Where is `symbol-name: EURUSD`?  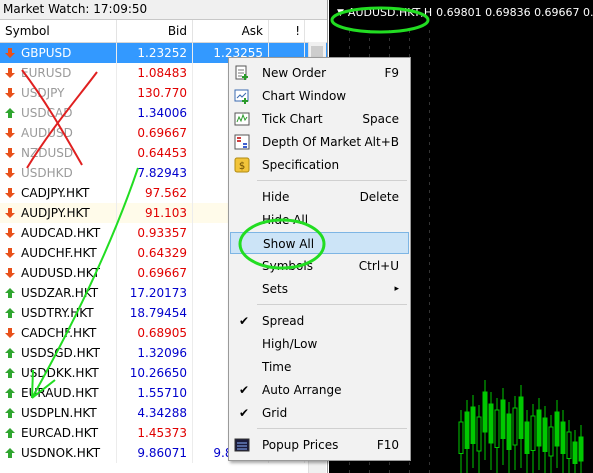
symbol-name: EURUSD is located at coordinates (46, 73).